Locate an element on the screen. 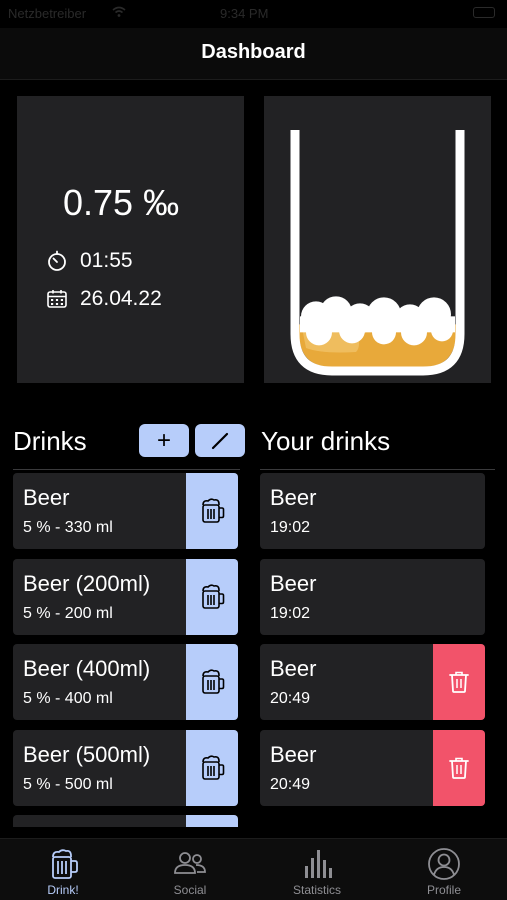 Image resolution: width=507 pixels, height=900 pixels. edit-drinks-button is located at coordinates (220, 440).